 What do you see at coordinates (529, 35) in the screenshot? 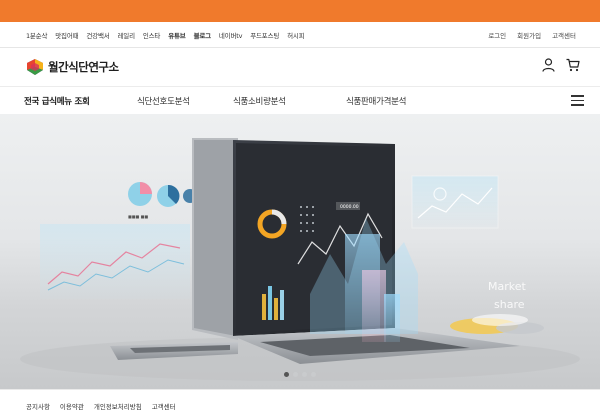
I see `signup-link: 회원가입` at bounding box center [529, 35].